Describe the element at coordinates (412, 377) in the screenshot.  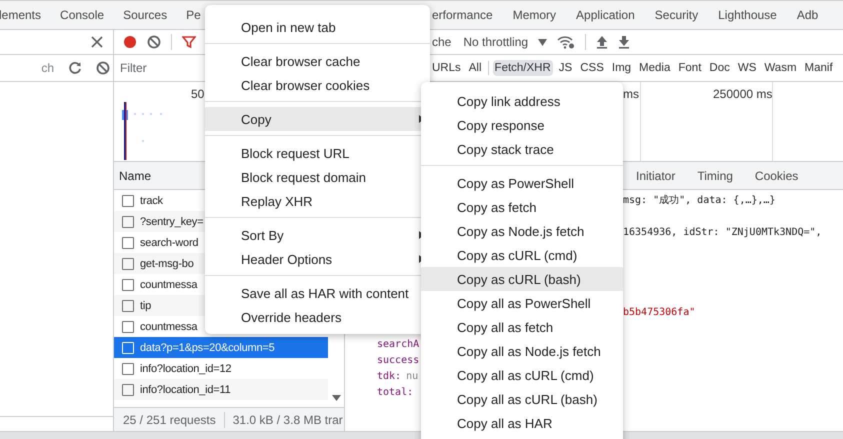
I see `json-value: nu` at that location.